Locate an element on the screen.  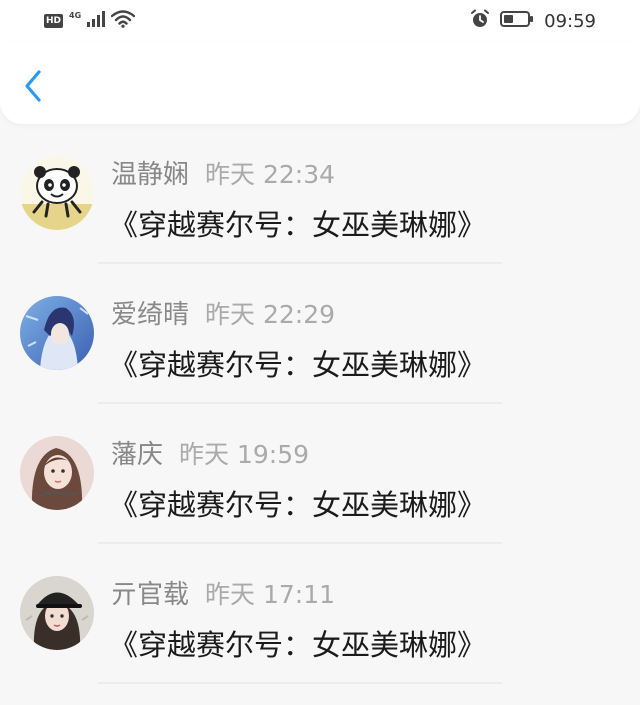
commenter-name: 亓官载 is located at coordinates (150, 592).